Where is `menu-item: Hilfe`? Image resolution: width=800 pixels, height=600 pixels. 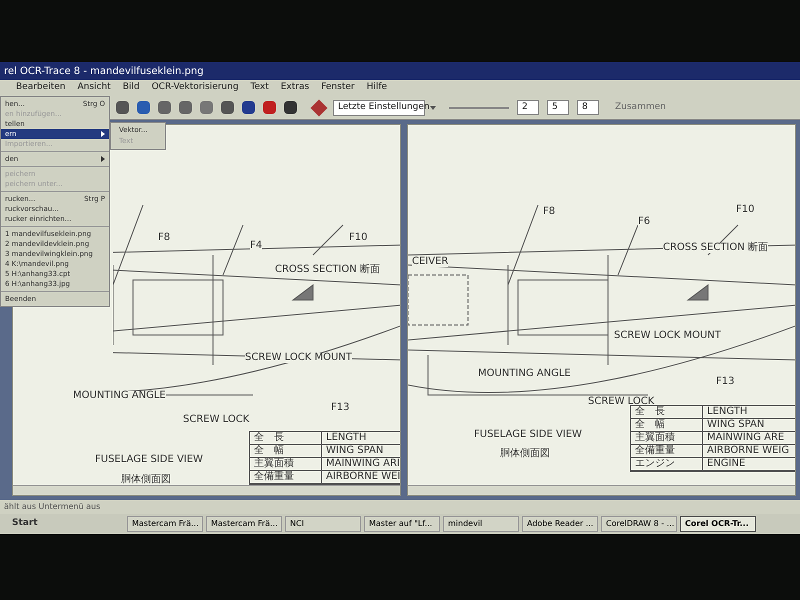
menu-item: Hilfe is located at coordinates (377, 88).